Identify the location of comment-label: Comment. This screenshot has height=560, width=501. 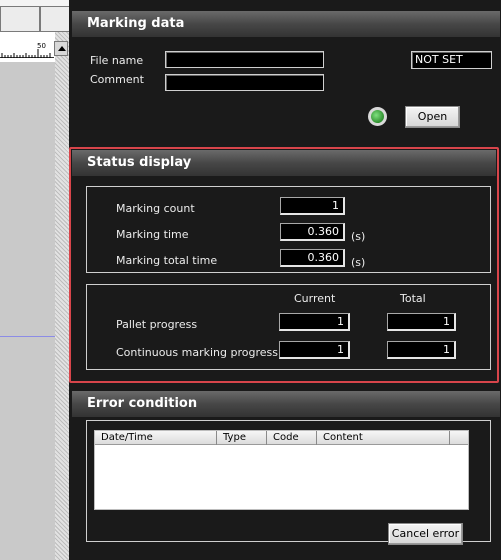
(117, 79).